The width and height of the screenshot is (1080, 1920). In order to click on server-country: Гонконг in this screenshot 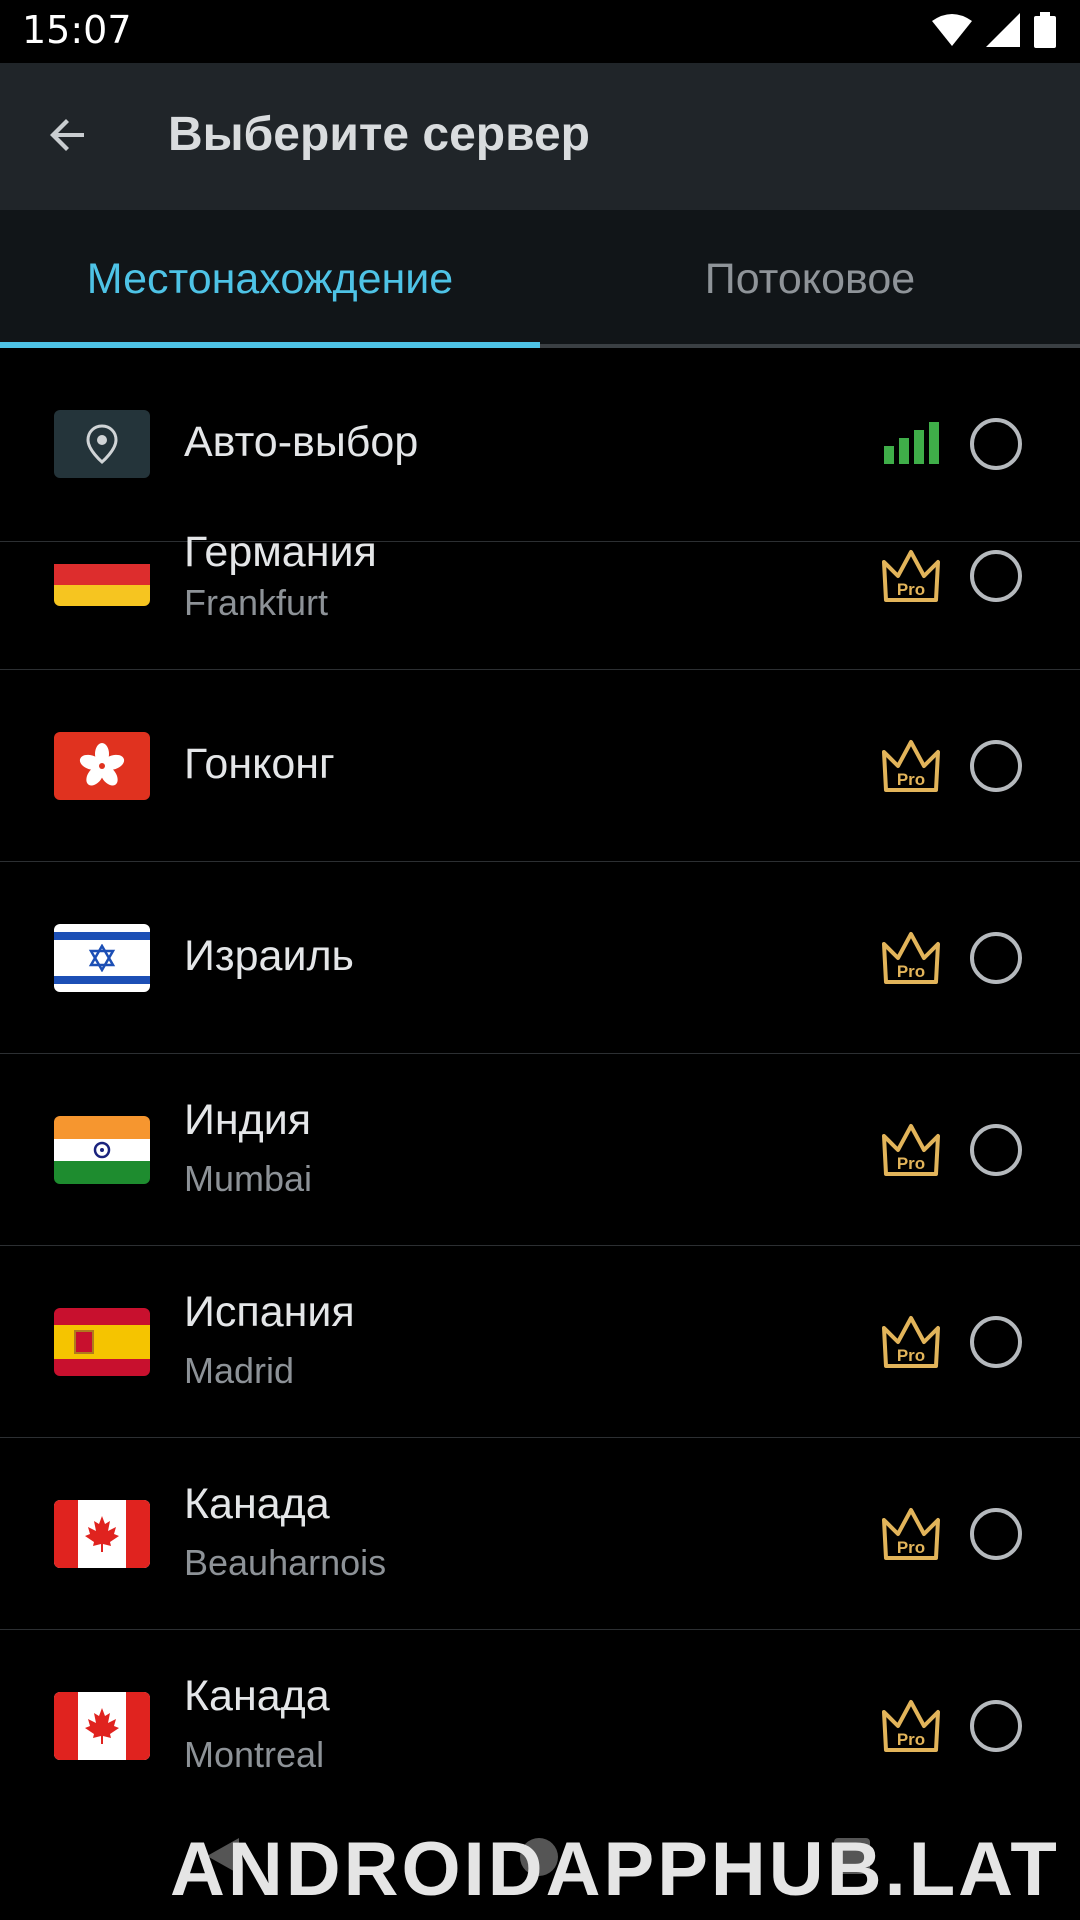, I will do `click(259, 764)`.